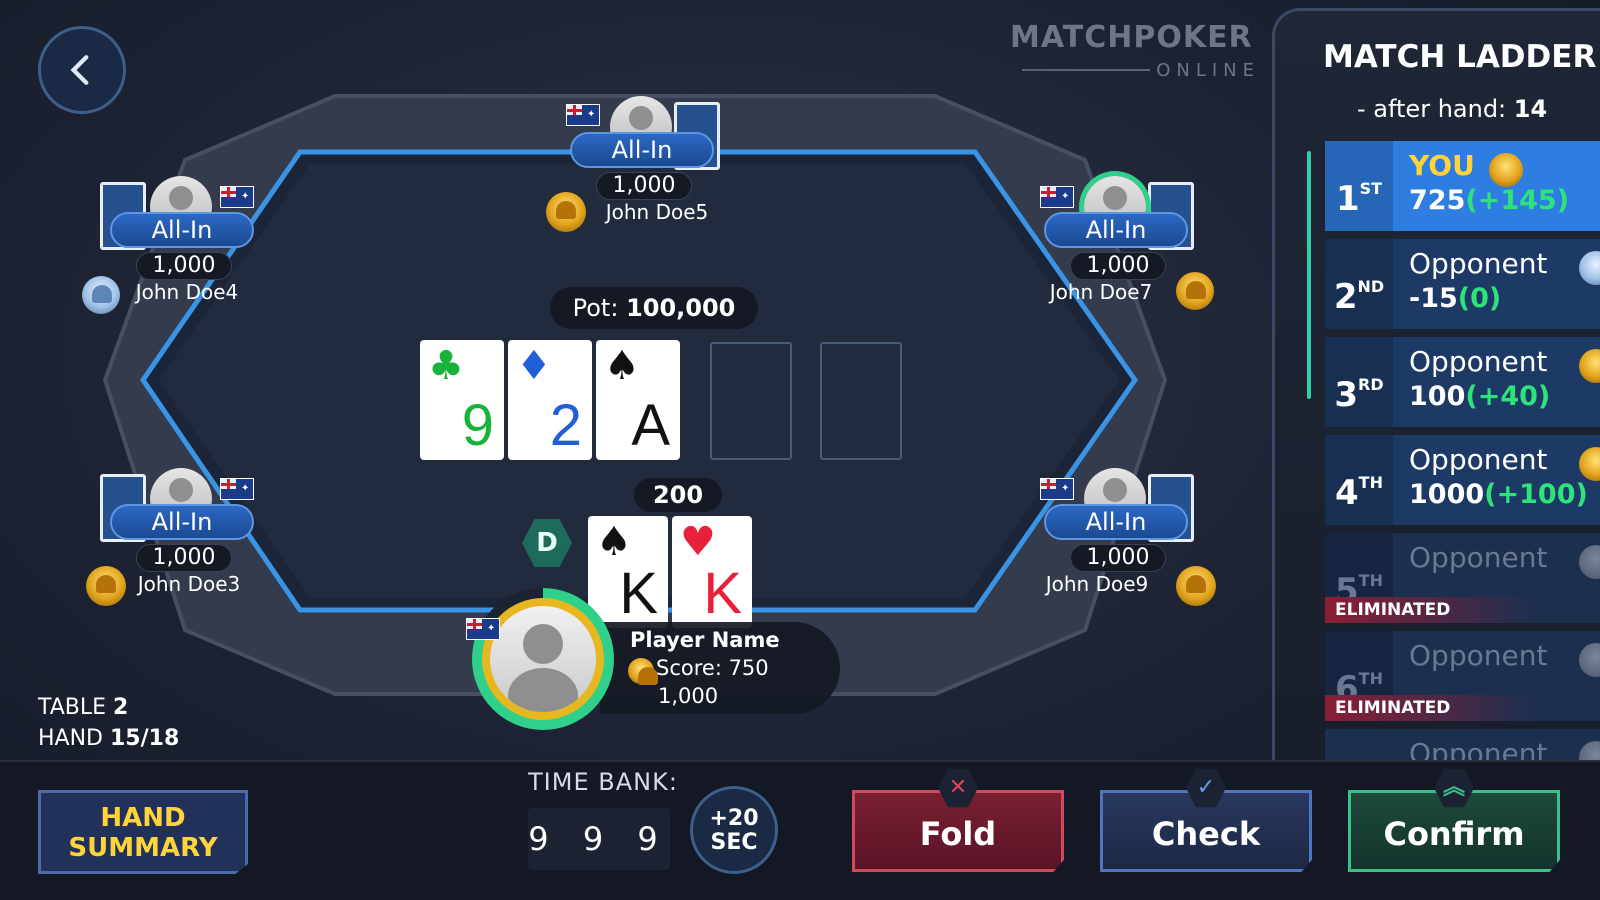  Describe the element at coordinates (79, 70) in the screenshot. I see `chevron-left-icon` at that location.